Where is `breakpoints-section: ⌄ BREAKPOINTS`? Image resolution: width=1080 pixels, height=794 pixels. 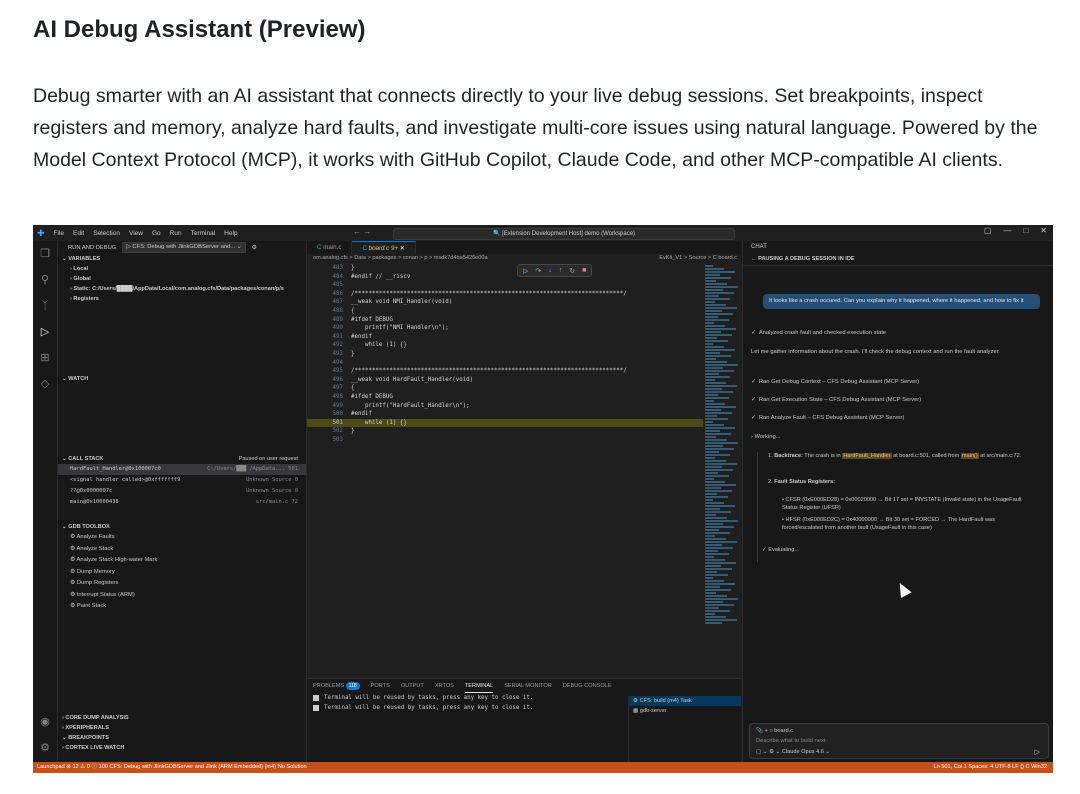
breakpoints-section: ⌄ BREAKPOINTS is located at coordinates (182, 738).